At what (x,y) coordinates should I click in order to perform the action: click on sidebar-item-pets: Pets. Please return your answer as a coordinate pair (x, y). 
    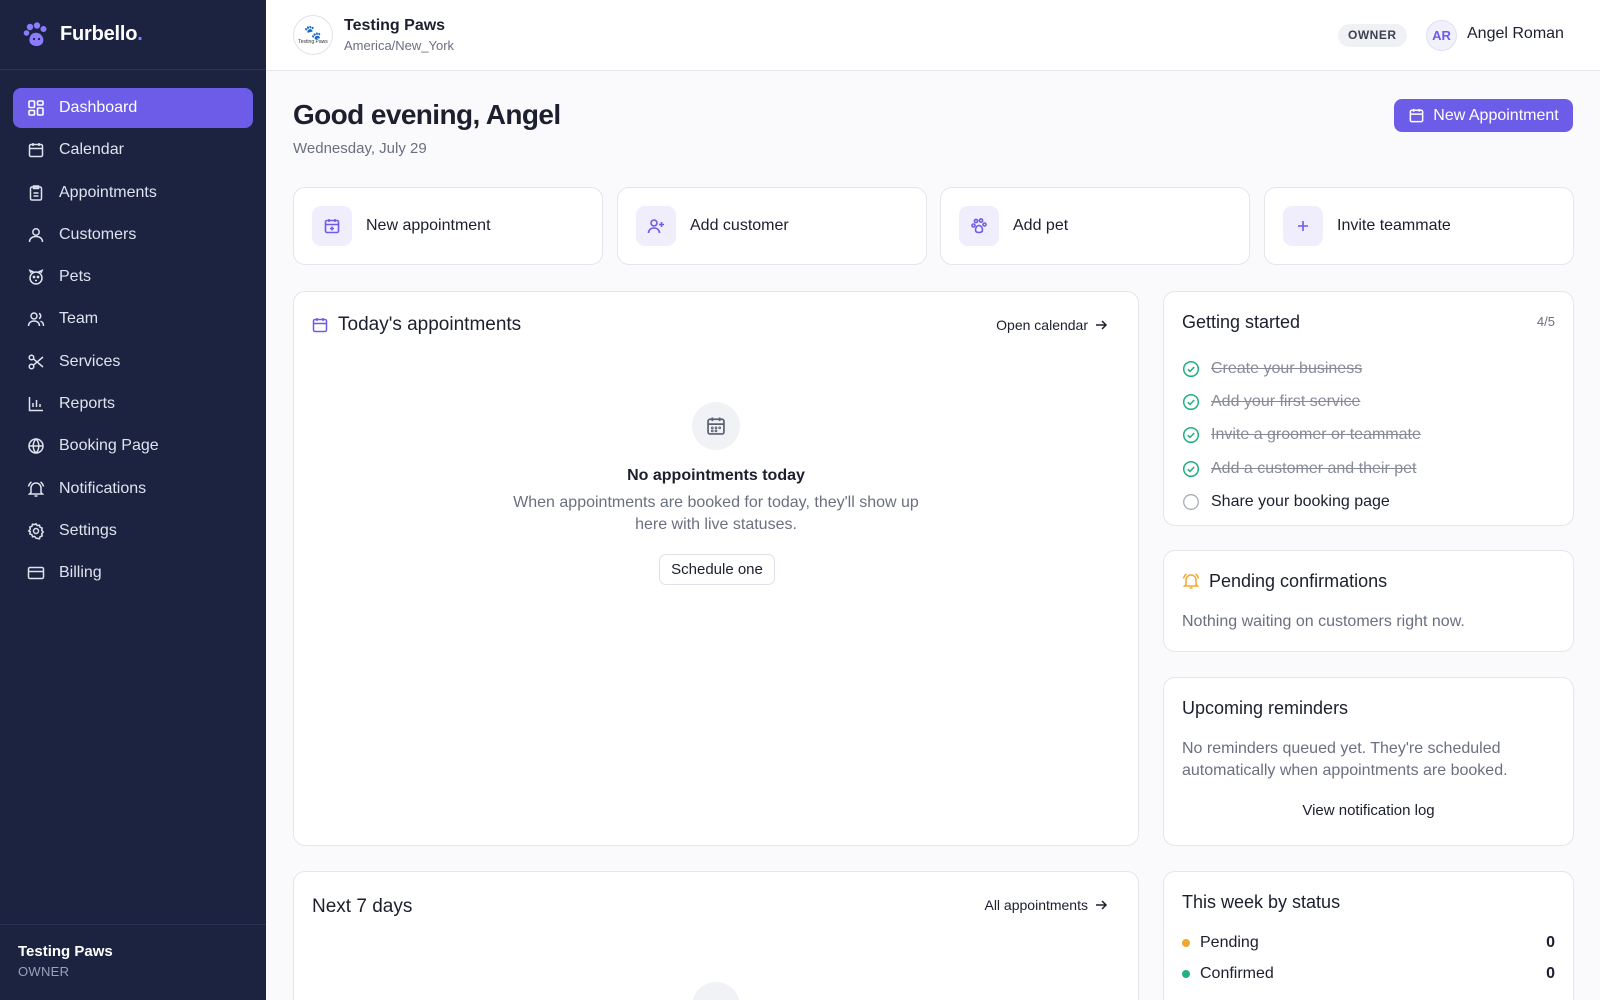
    Looking at the image, I should click on (133, 277).